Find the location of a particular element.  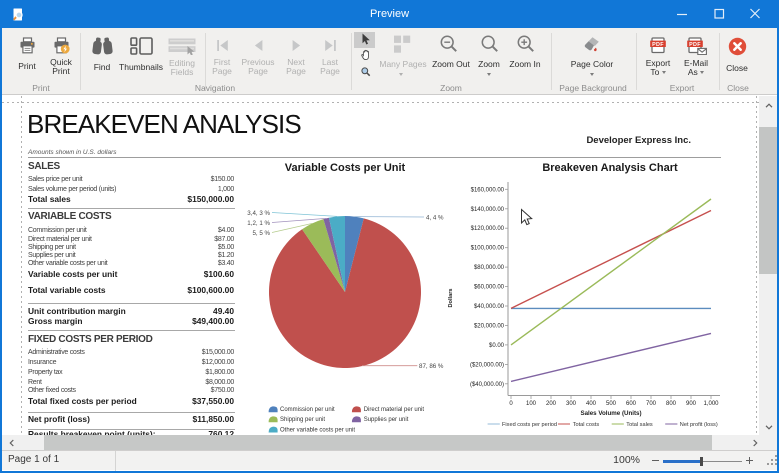

svg-text: $0.00 is located at coordinates (497, 346).